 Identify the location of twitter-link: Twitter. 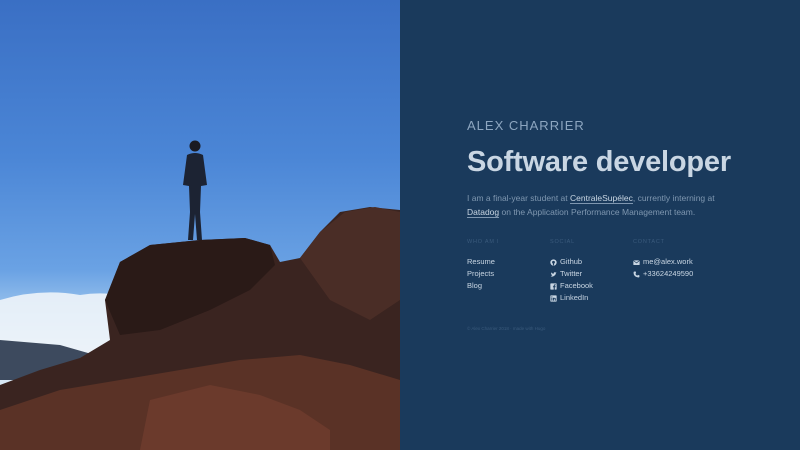
(591, 274).